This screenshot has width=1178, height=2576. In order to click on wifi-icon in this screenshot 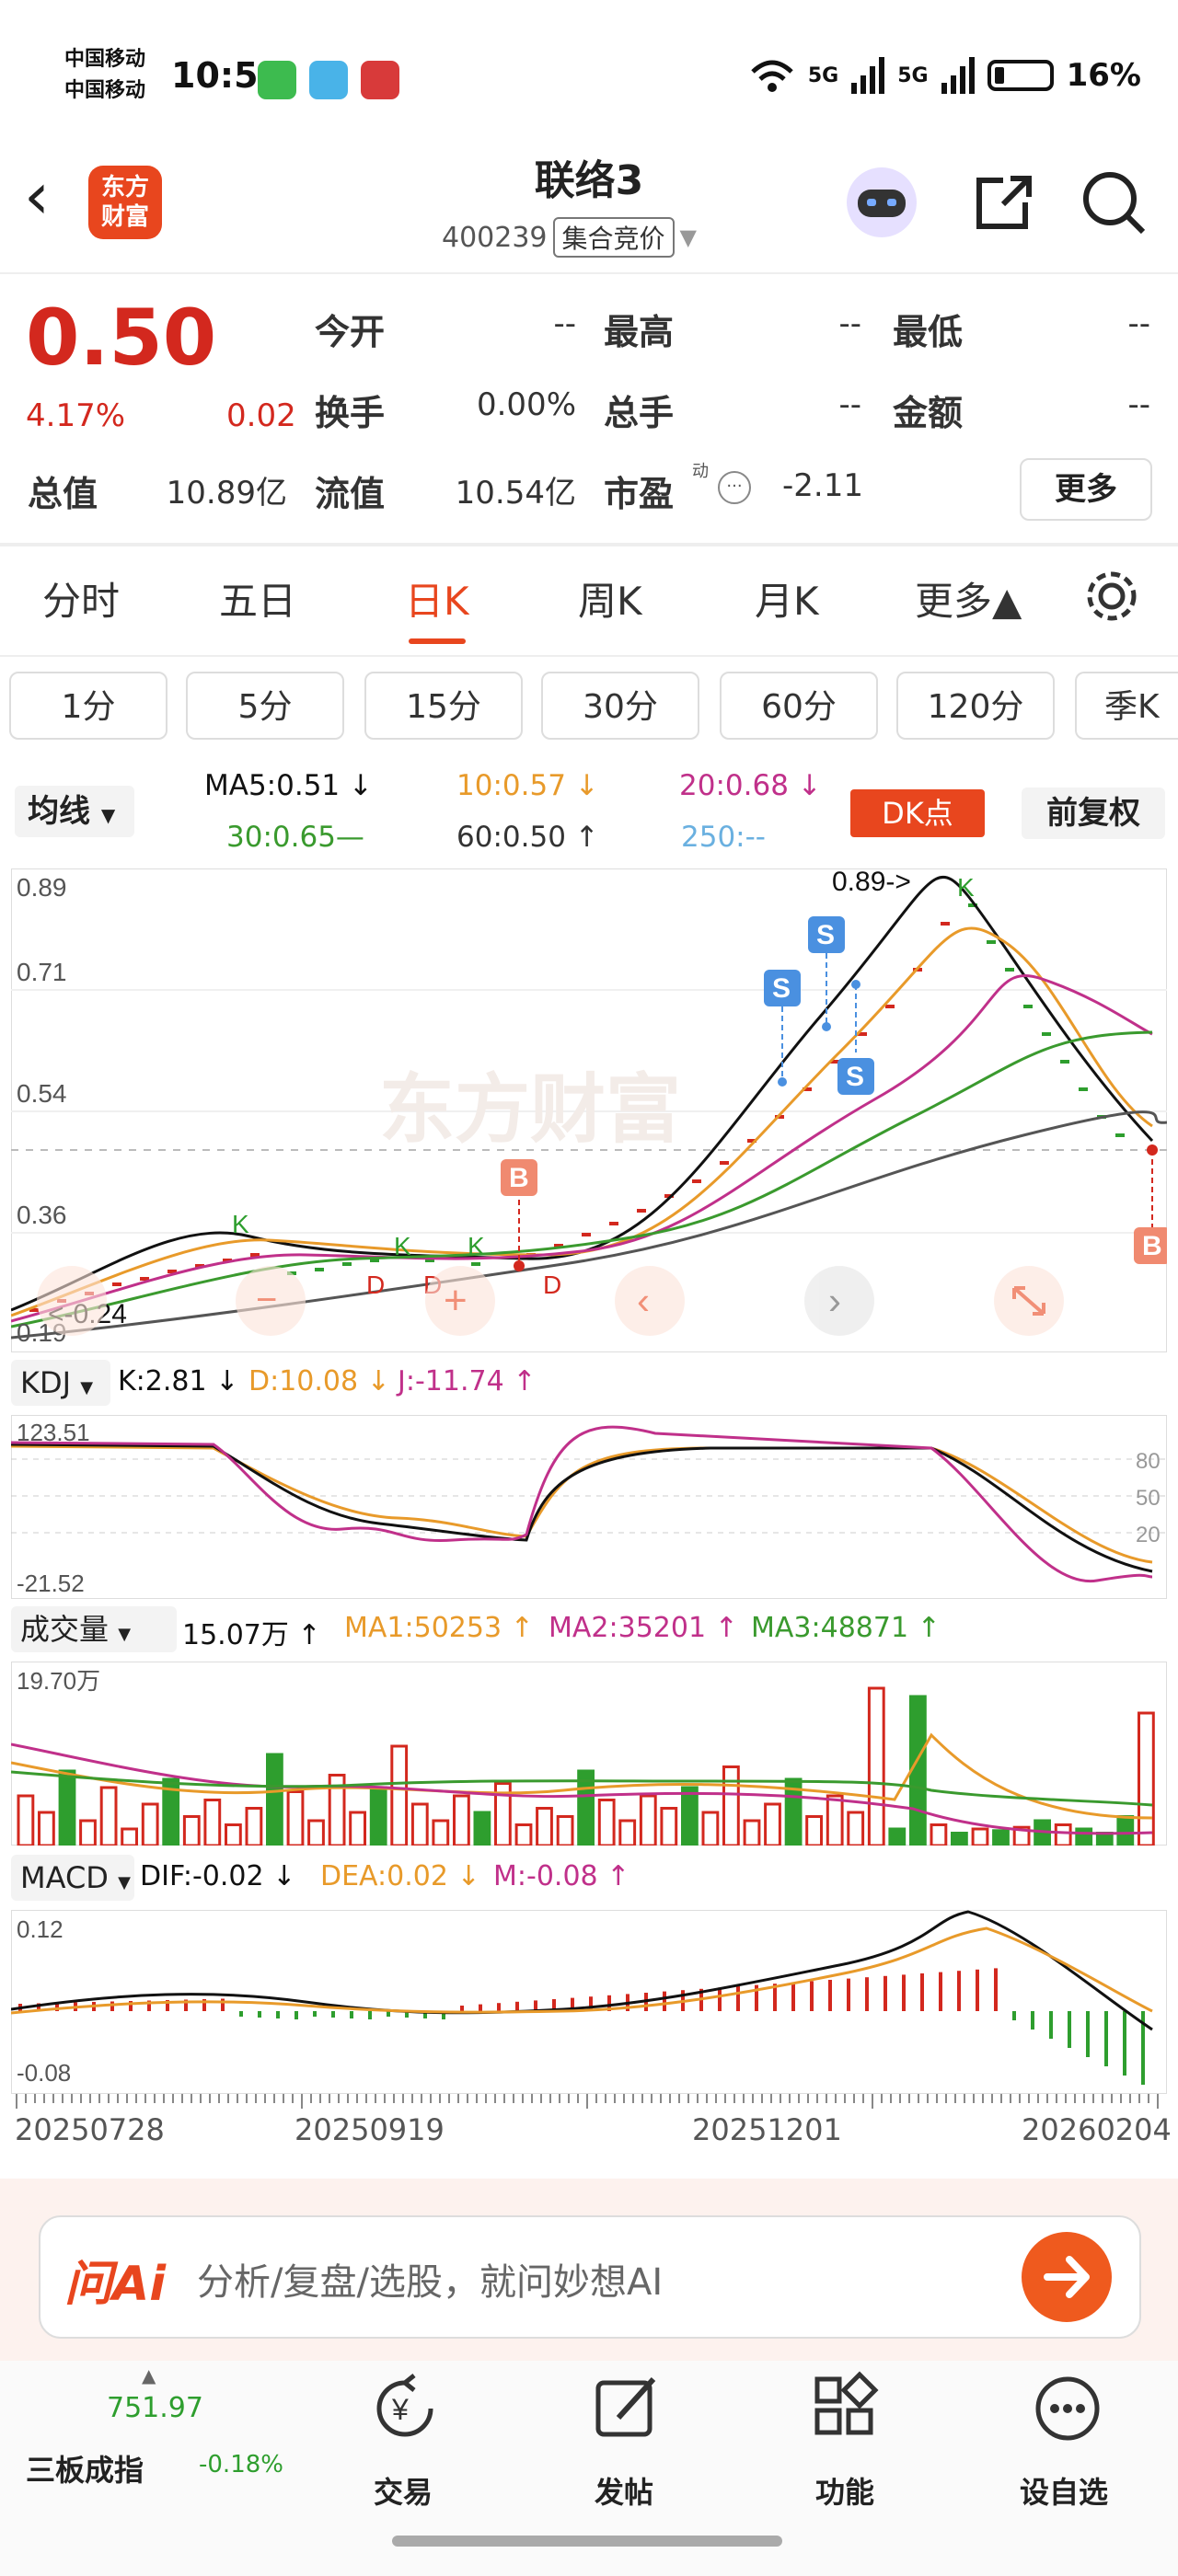, I will do `click(772, 76)`.